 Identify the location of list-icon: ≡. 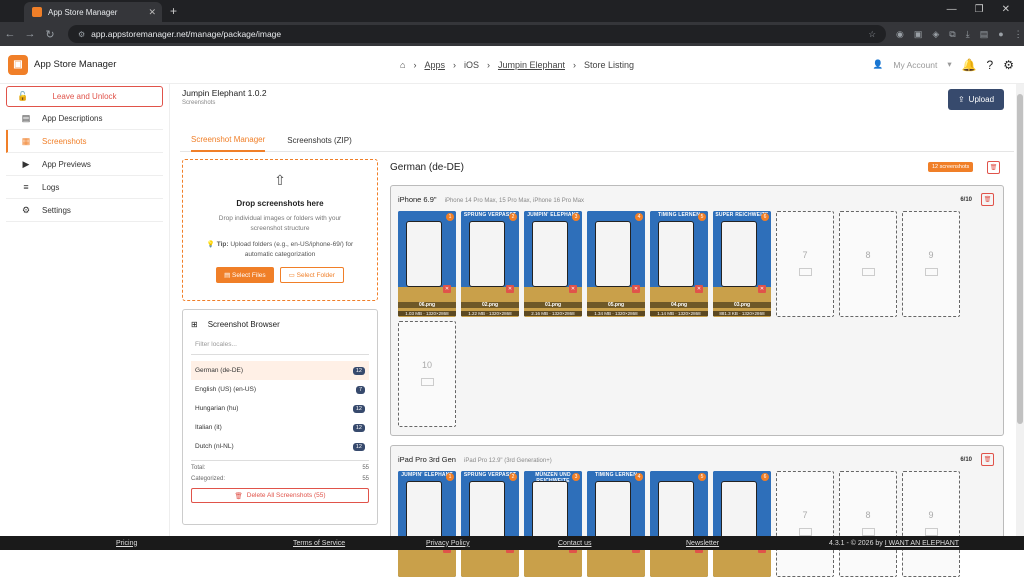
(26, 187).